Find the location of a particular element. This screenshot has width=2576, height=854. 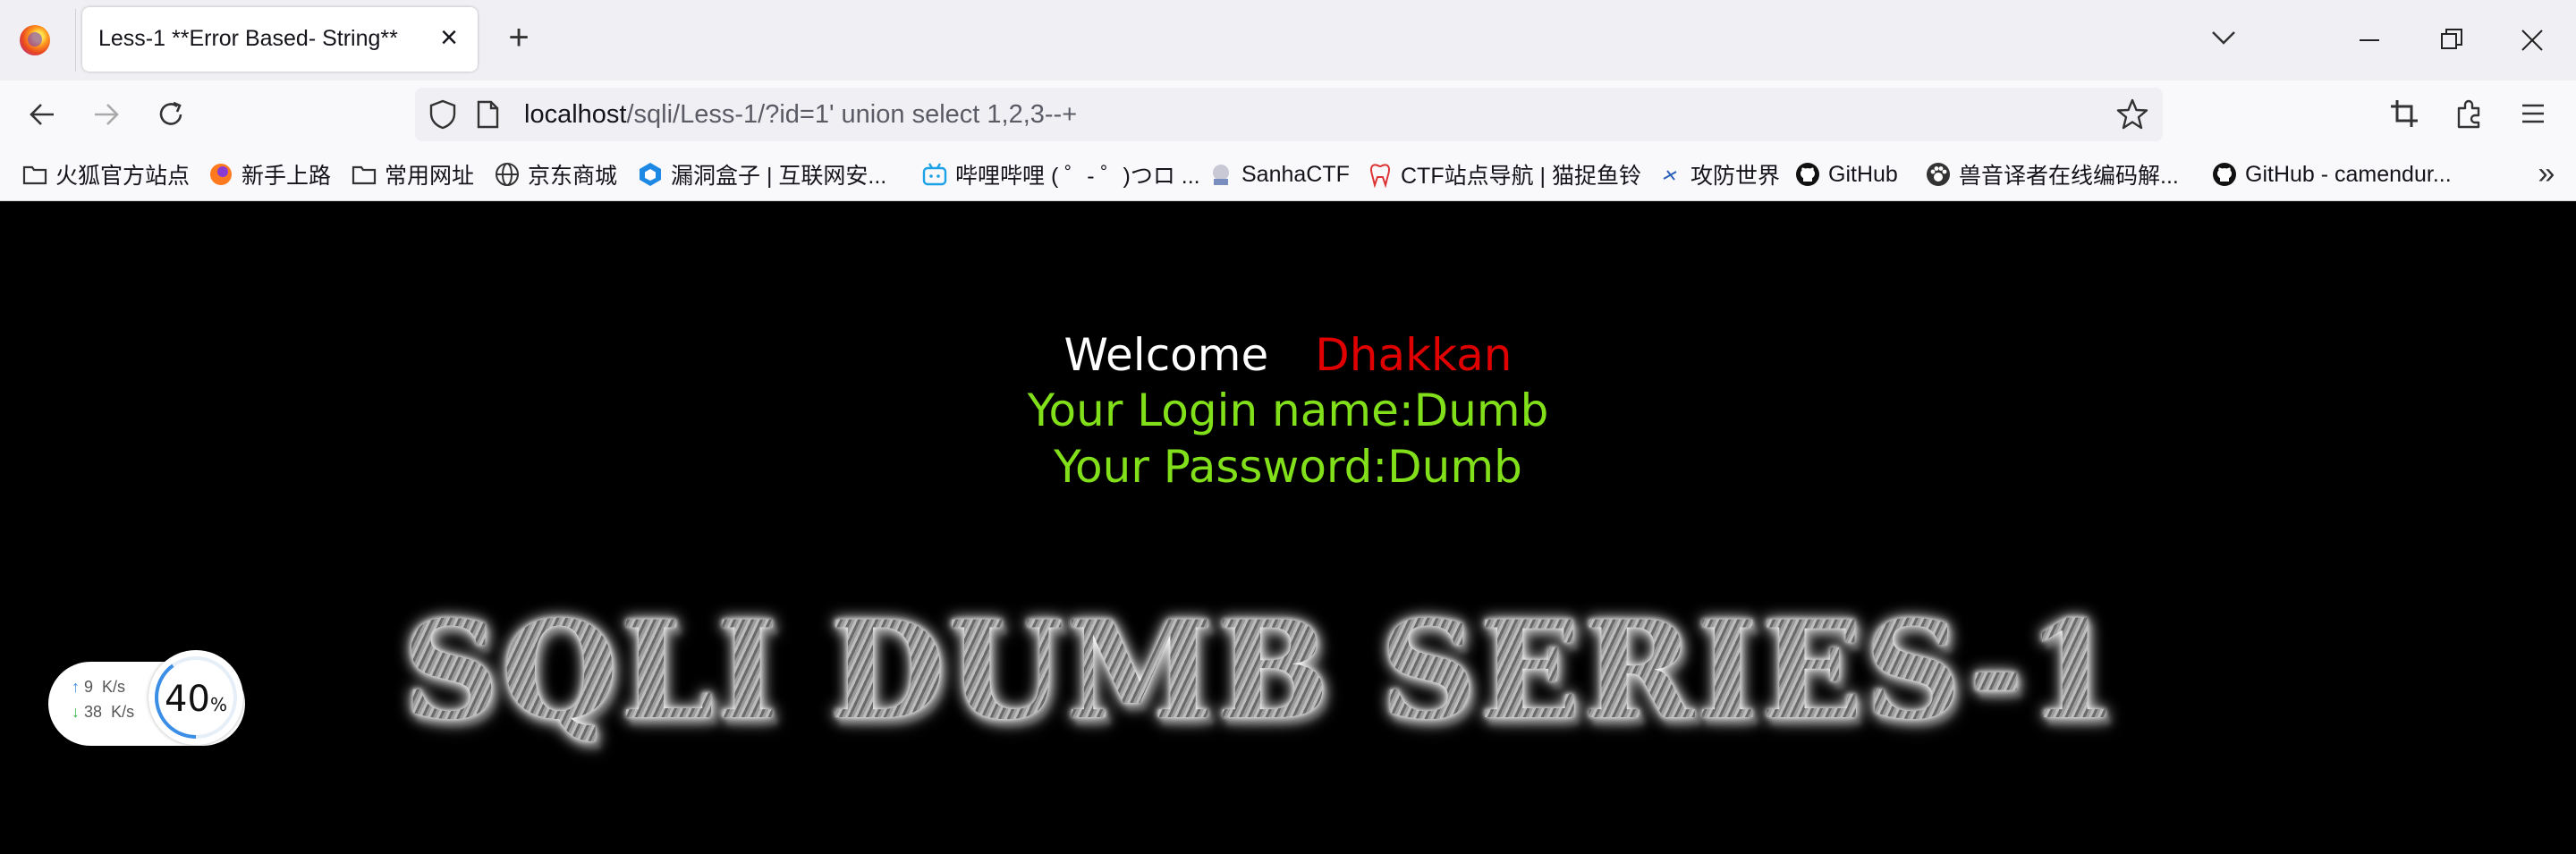

welcome-user-name: Dhakkan is located at coordinates (1414, 355).